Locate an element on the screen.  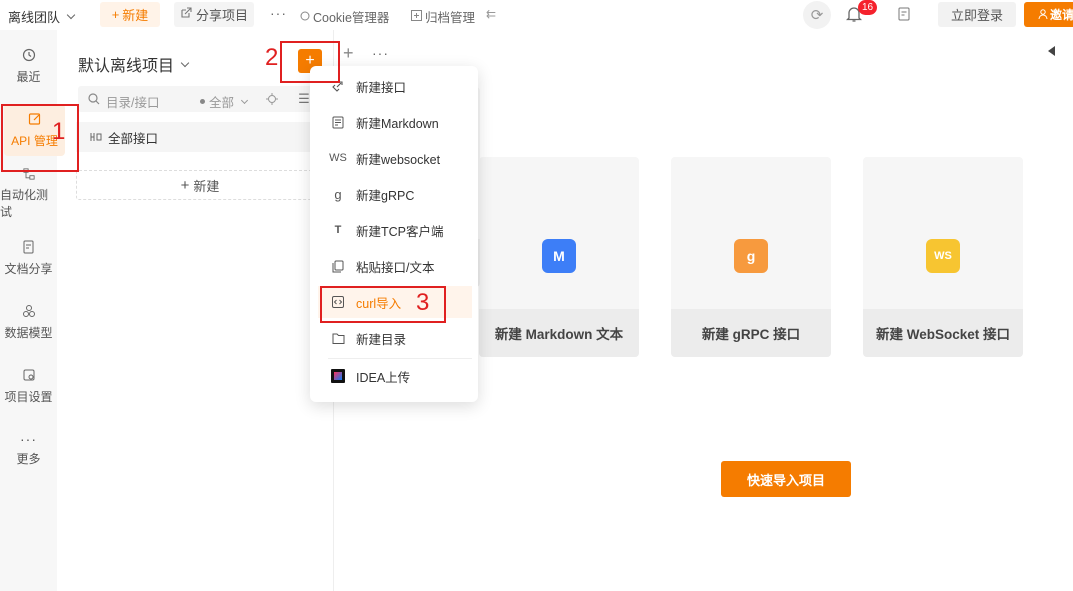
quick-import-button: 快速导入项目 is located at coordinates (786, 479).